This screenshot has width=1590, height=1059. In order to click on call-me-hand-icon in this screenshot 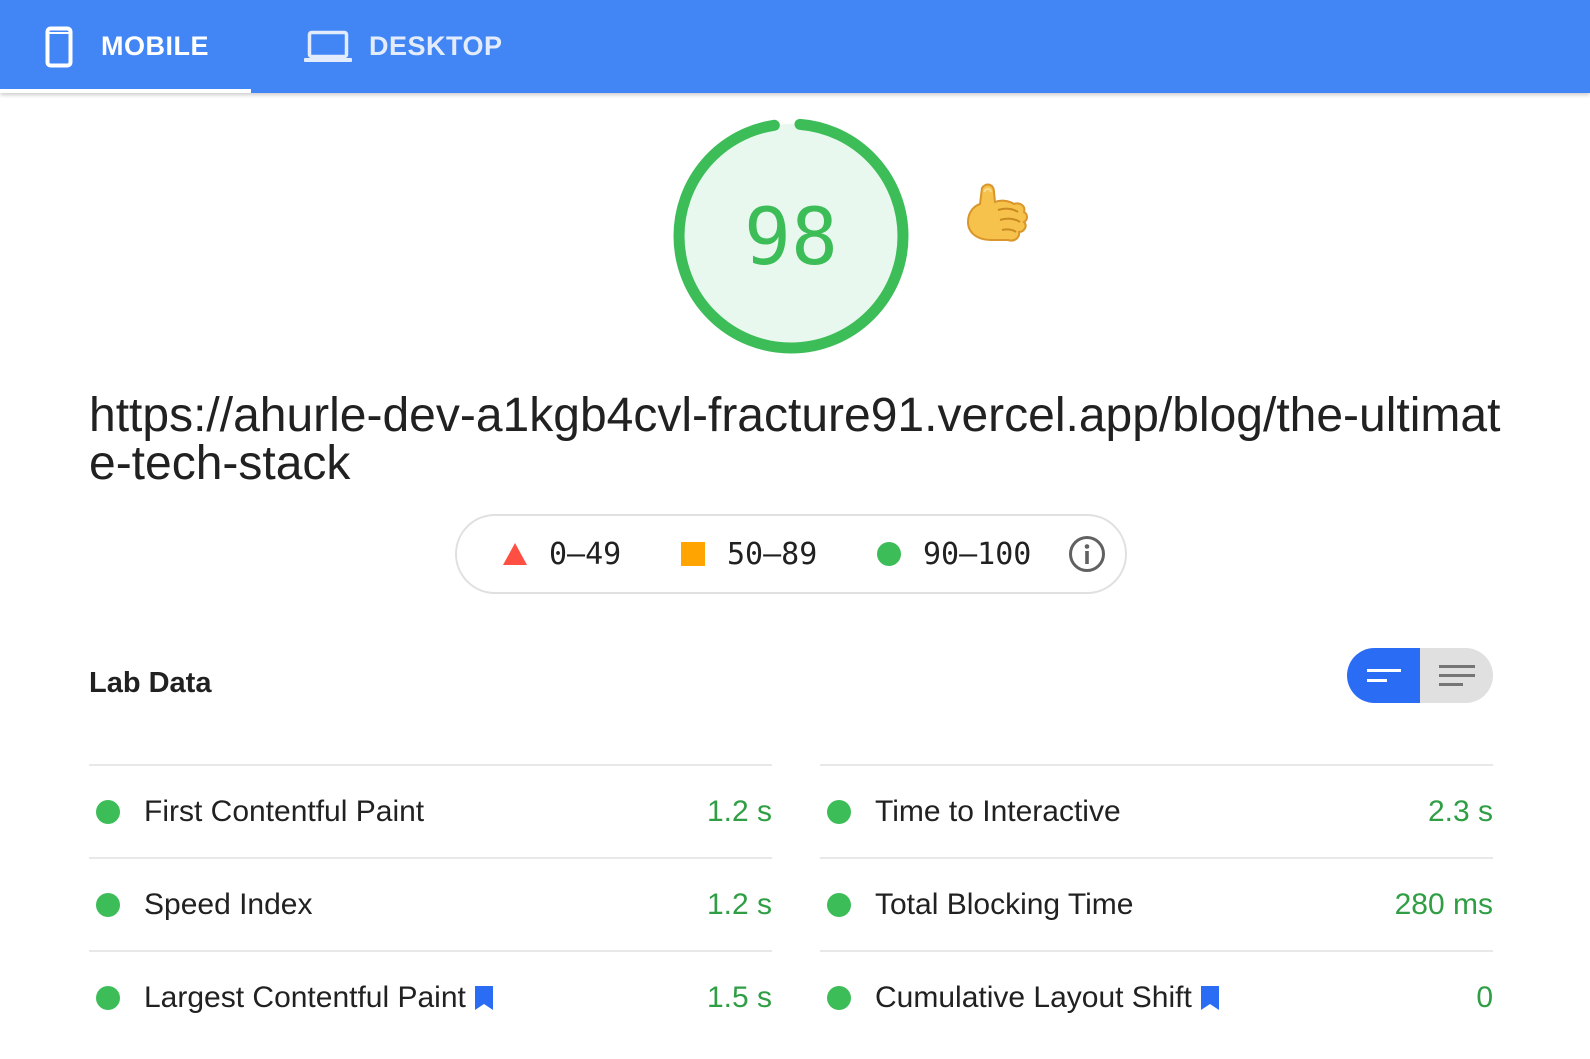, I will do `click(997, 212)`.